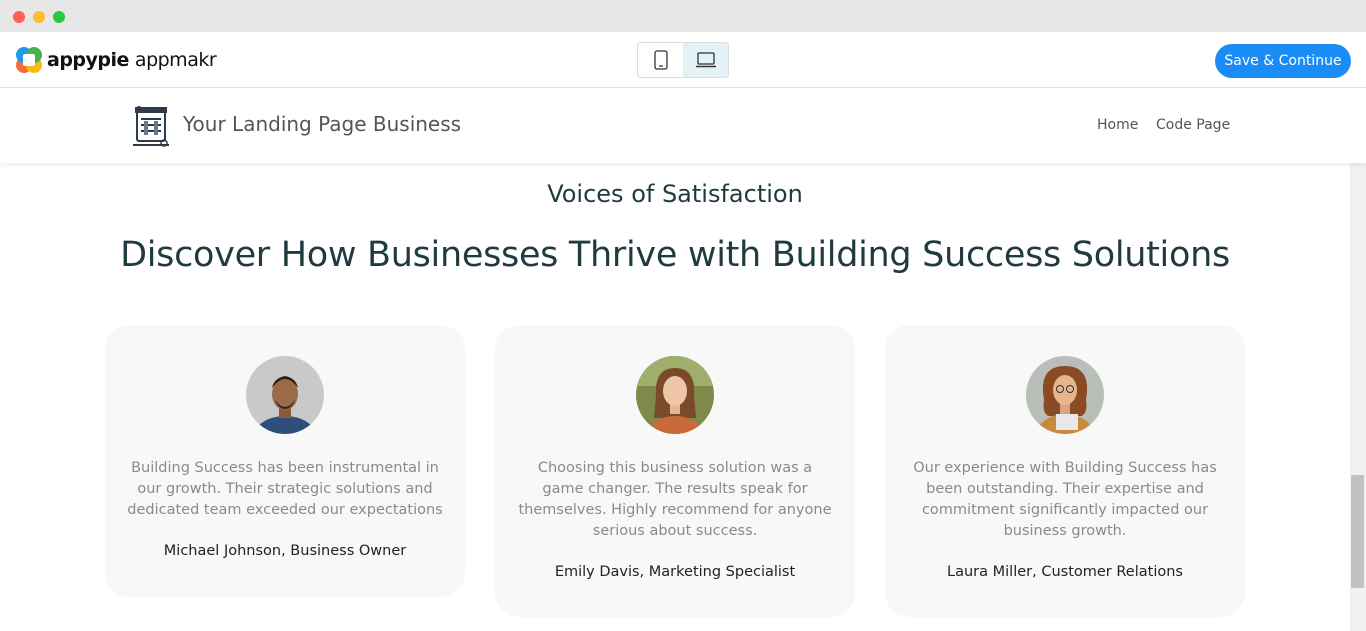 The width and height of the screenshot is (1366, 631). I want to click on device-toggle, so click(683, 60).